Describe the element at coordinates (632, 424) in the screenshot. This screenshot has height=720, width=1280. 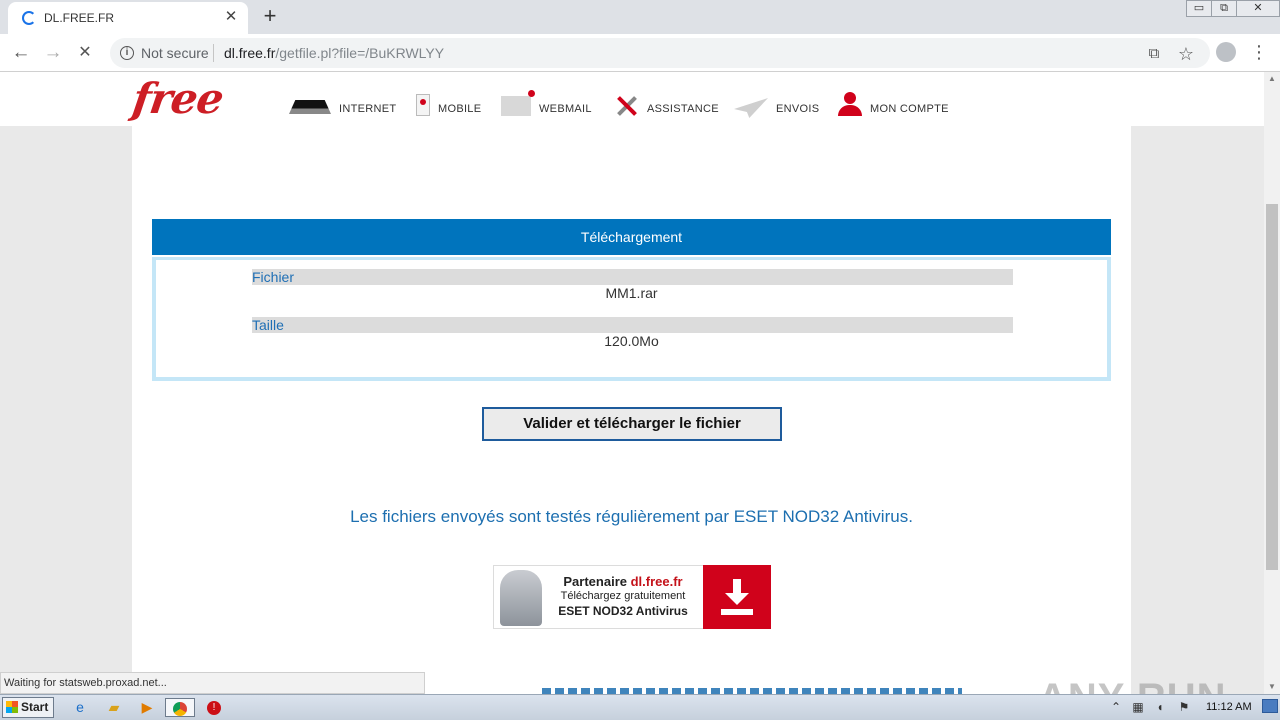
I see `download-file-button: Valider et télécharger le fichier` at that location.